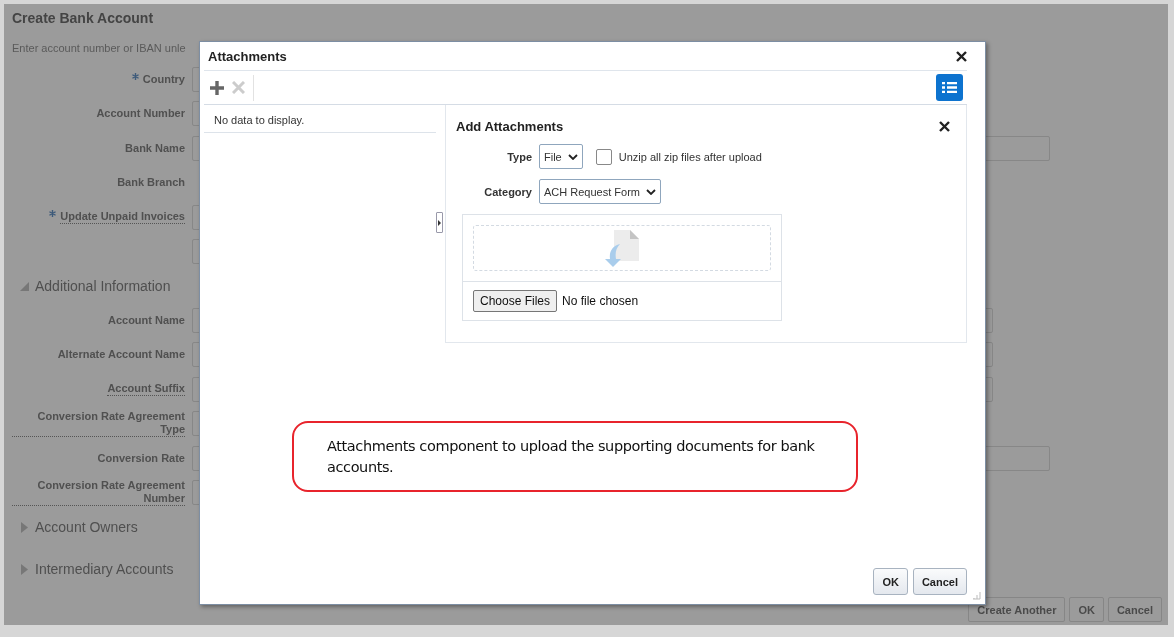  Describe the element at coordinates (600, 301) in the screenshot. I see `file-status: No file chosen` at that location.